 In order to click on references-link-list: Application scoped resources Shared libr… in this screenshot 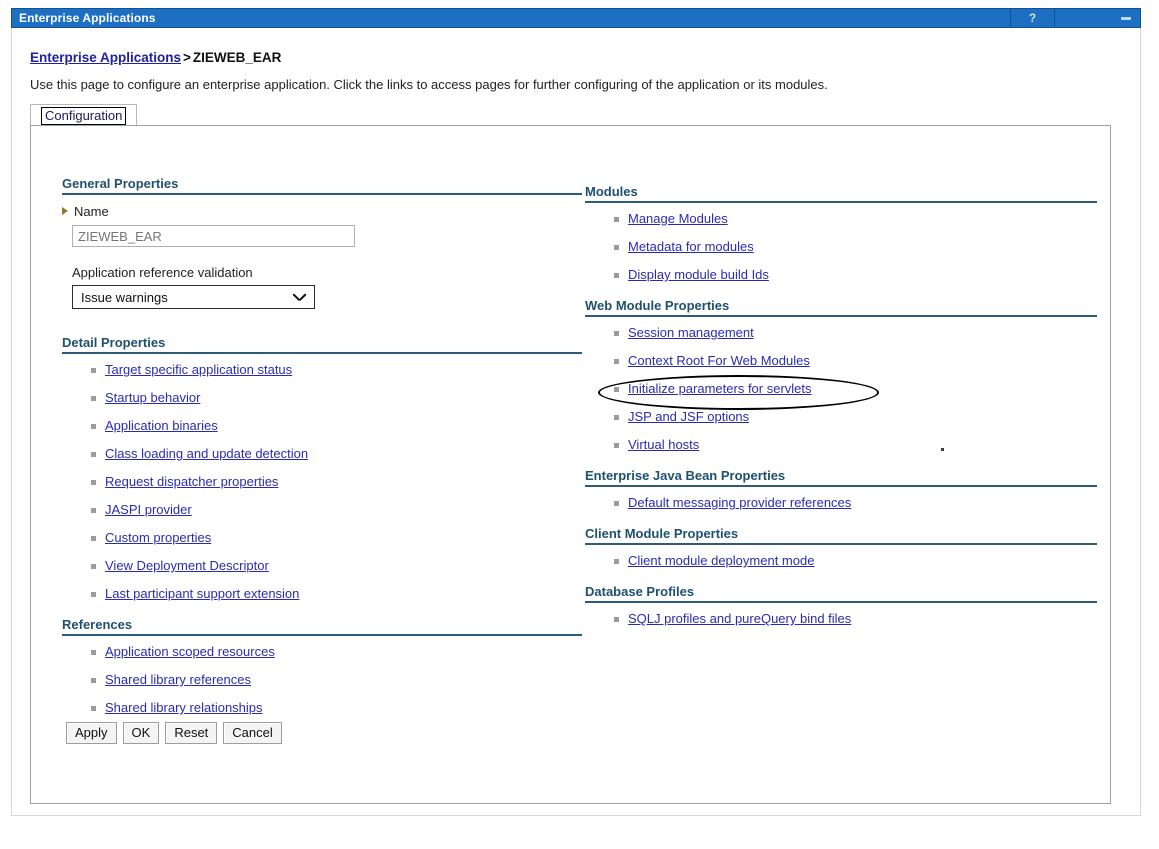, I will do `click(322, 680)`.